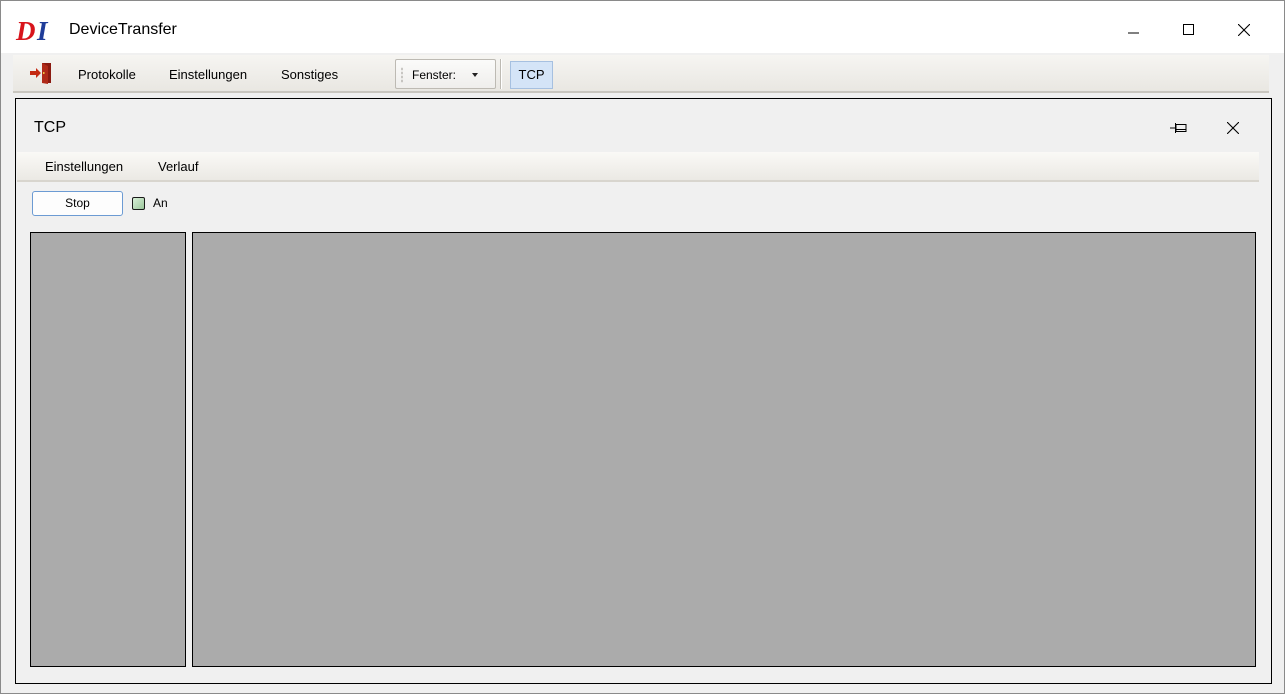 Image resolution: width=1285 pixels, height=694 pixels. What do you see at coordinates (309, 74) in the screenshot?
I see `menu-sonstiges: Sonstiges` at bounding box center [309, 74].